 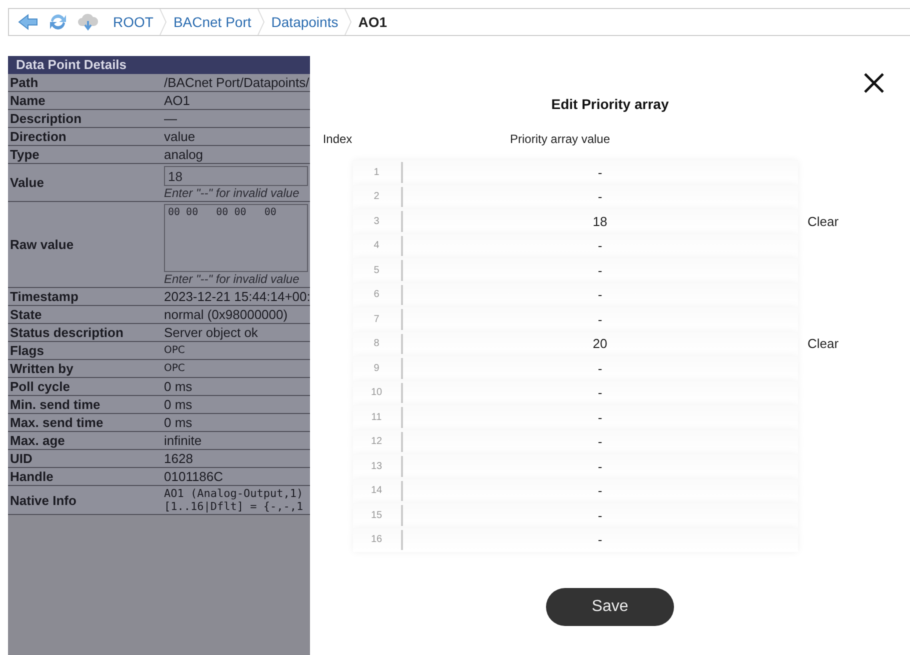 I want to click on refresh-icon, so click(x=58, y=22).